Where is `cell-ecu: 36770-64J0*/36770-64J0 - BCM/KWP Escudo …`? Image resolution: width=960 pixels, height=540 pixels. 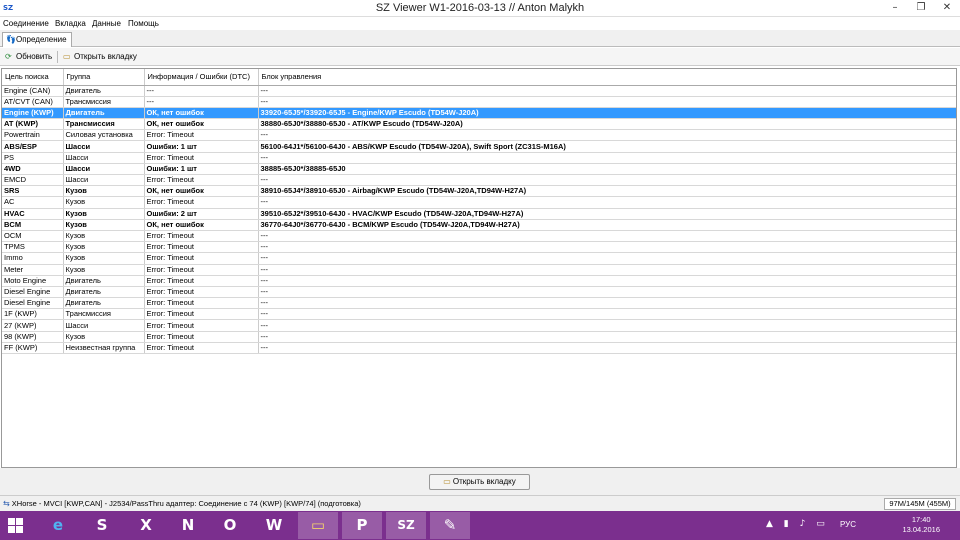
cell-ecu: 36770-64J0*/36770-64J0 - BCM/KWP Escudo … is located at coordinates (607, 225).